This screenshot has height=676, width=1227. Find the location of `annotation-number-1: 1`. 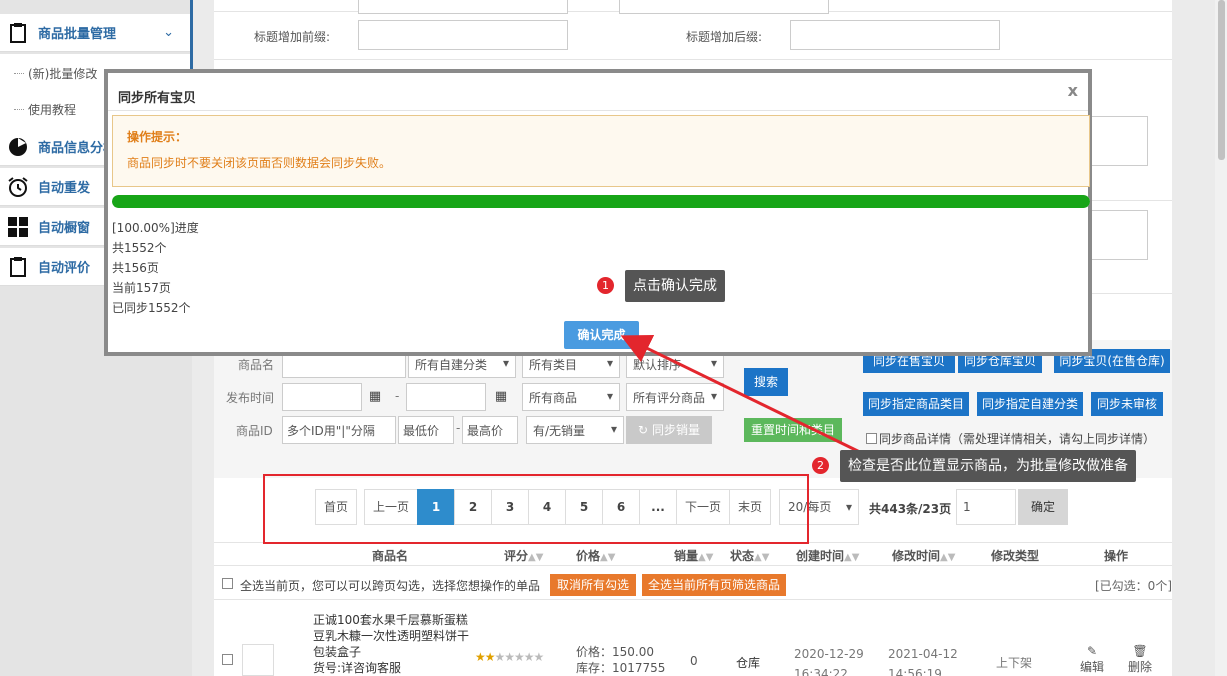

annotation-number-1: 1 is located at coordinates (605, 285).